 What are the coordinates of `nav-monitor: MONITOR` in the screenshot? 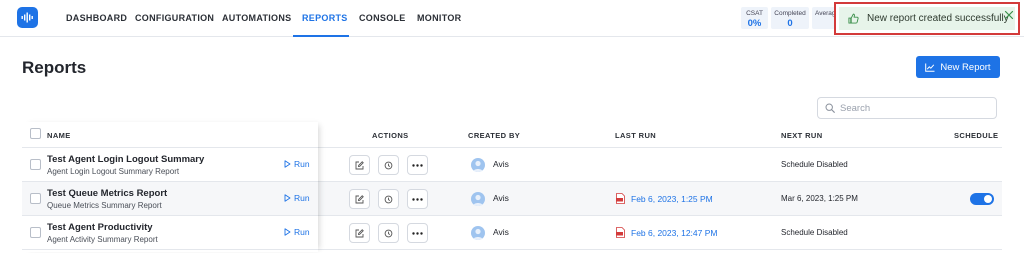 It's located at (447, 18).